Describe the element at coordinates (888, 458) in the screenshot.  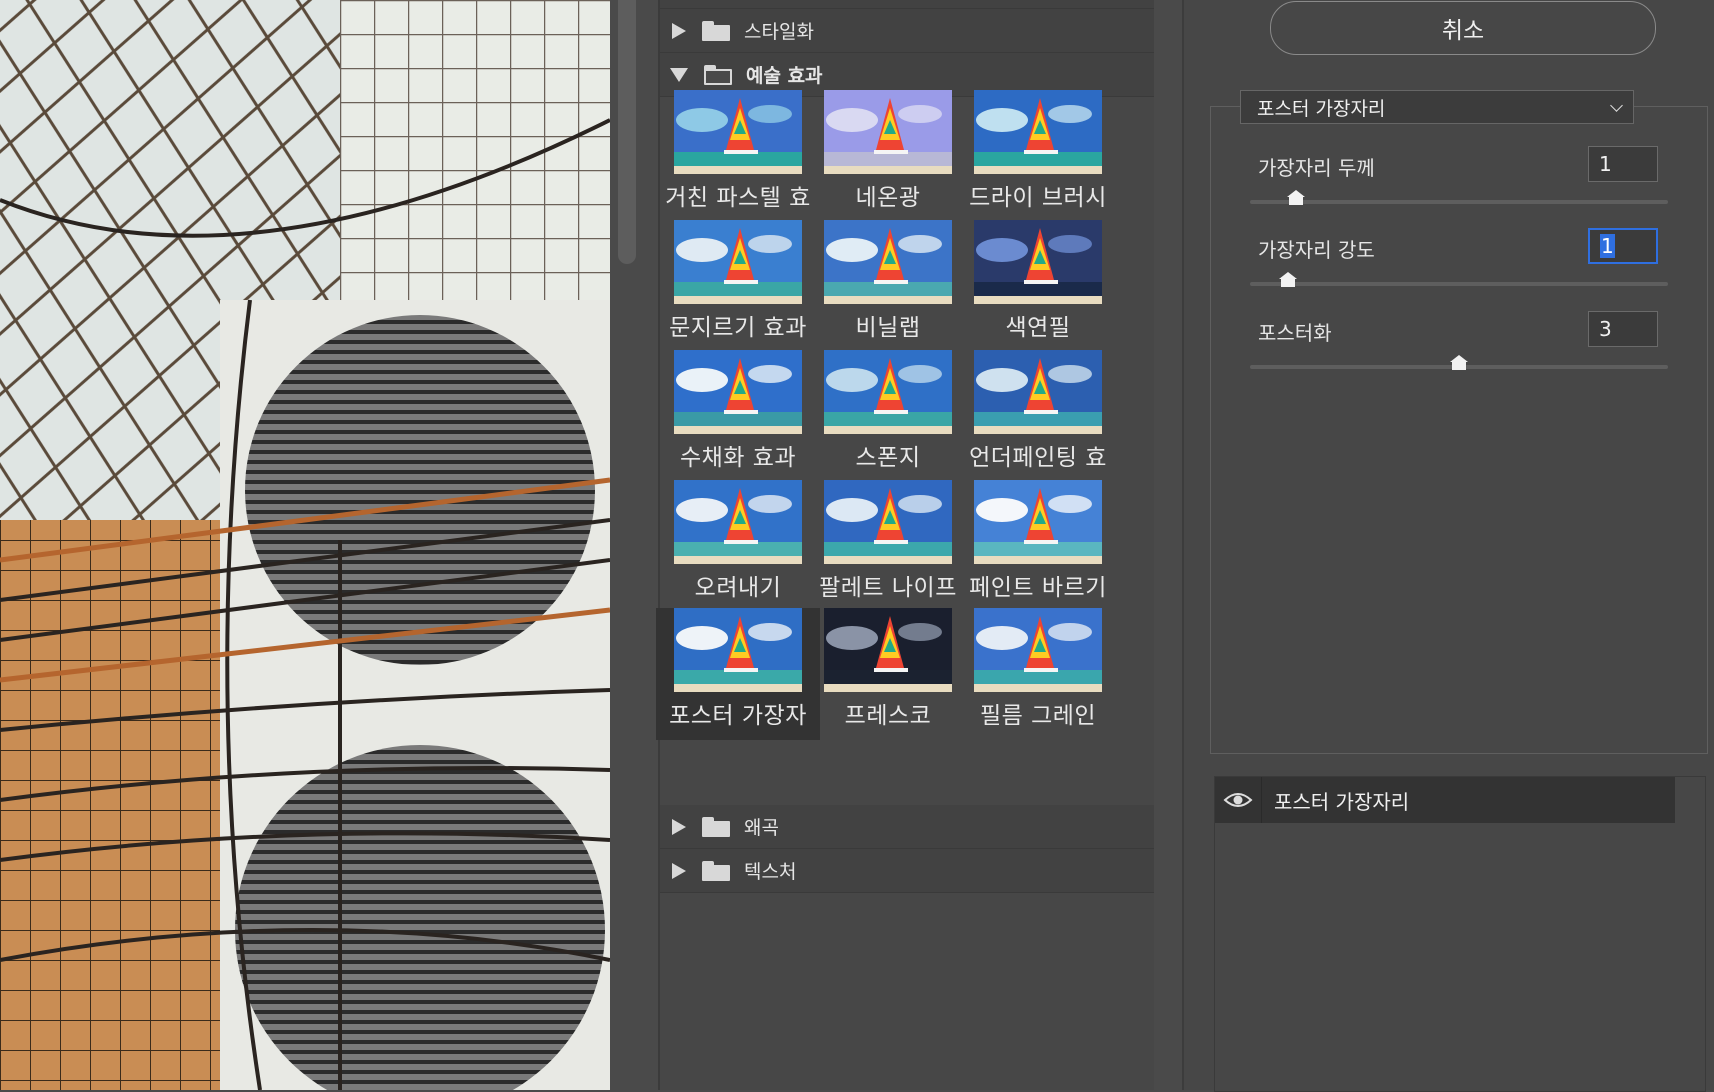
I see `filter-thumb-label: 스폰지` at that location.